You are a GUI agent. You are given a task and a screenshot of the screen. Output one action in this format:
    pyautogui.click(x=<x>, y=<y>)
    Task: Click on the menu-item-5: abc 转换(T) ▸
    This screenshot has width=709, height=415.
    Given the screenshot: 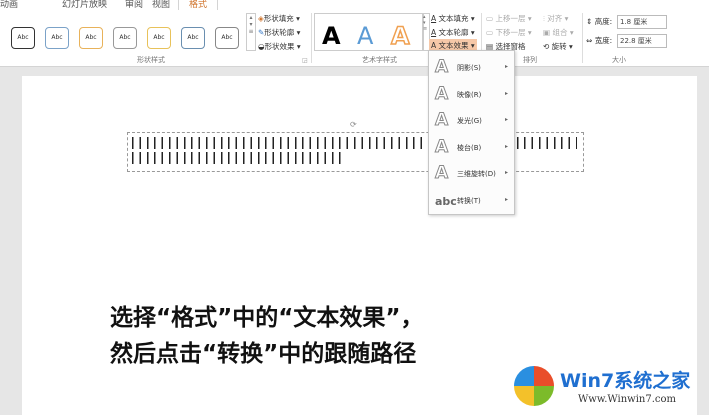 What is the action you would take?
    pyautogui.click(x=471, y=201)
    